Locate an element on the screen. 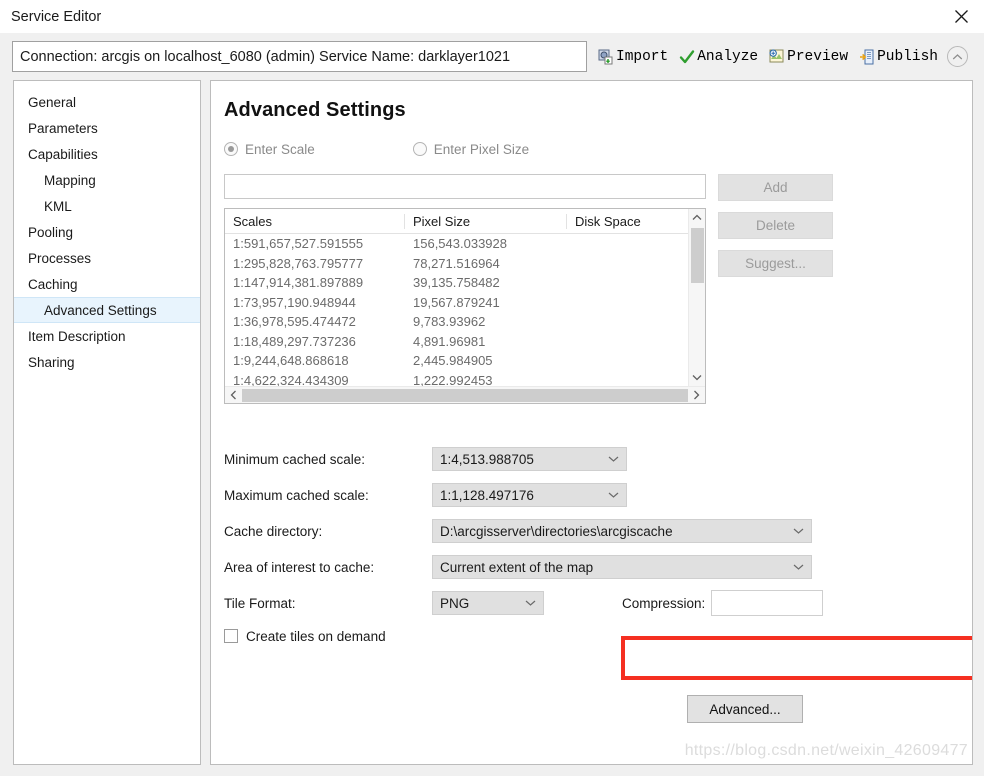  cell-scale: 1:147,914,381.897889 is located at coordinates (298, 283).